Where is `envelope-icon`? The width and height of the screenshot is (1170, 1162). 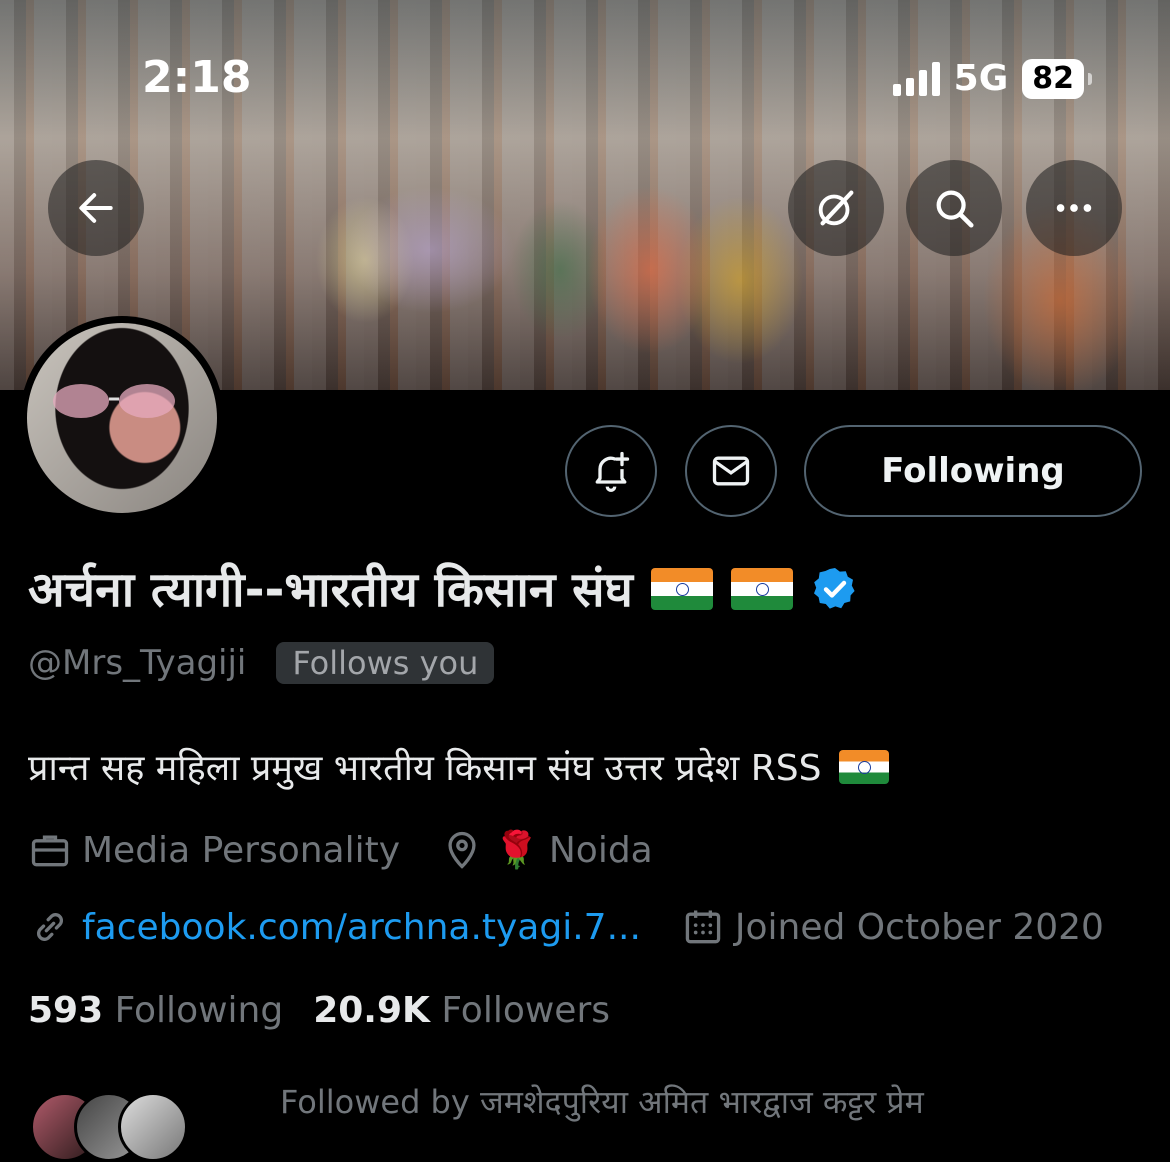
envelope-icon is located at coordinates (731, 471).